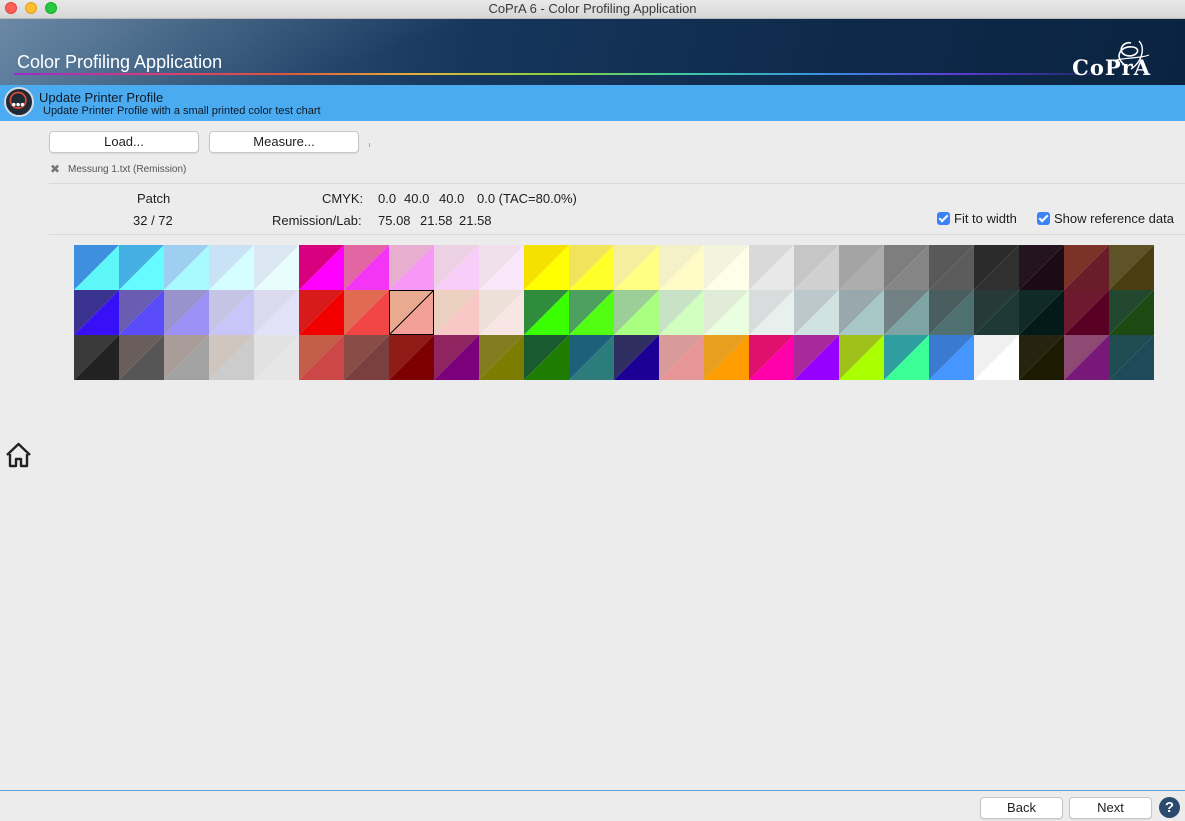  I want to click on window-titlebar: CoPrA 6 - Color Profiling Application, so click(592, 9).